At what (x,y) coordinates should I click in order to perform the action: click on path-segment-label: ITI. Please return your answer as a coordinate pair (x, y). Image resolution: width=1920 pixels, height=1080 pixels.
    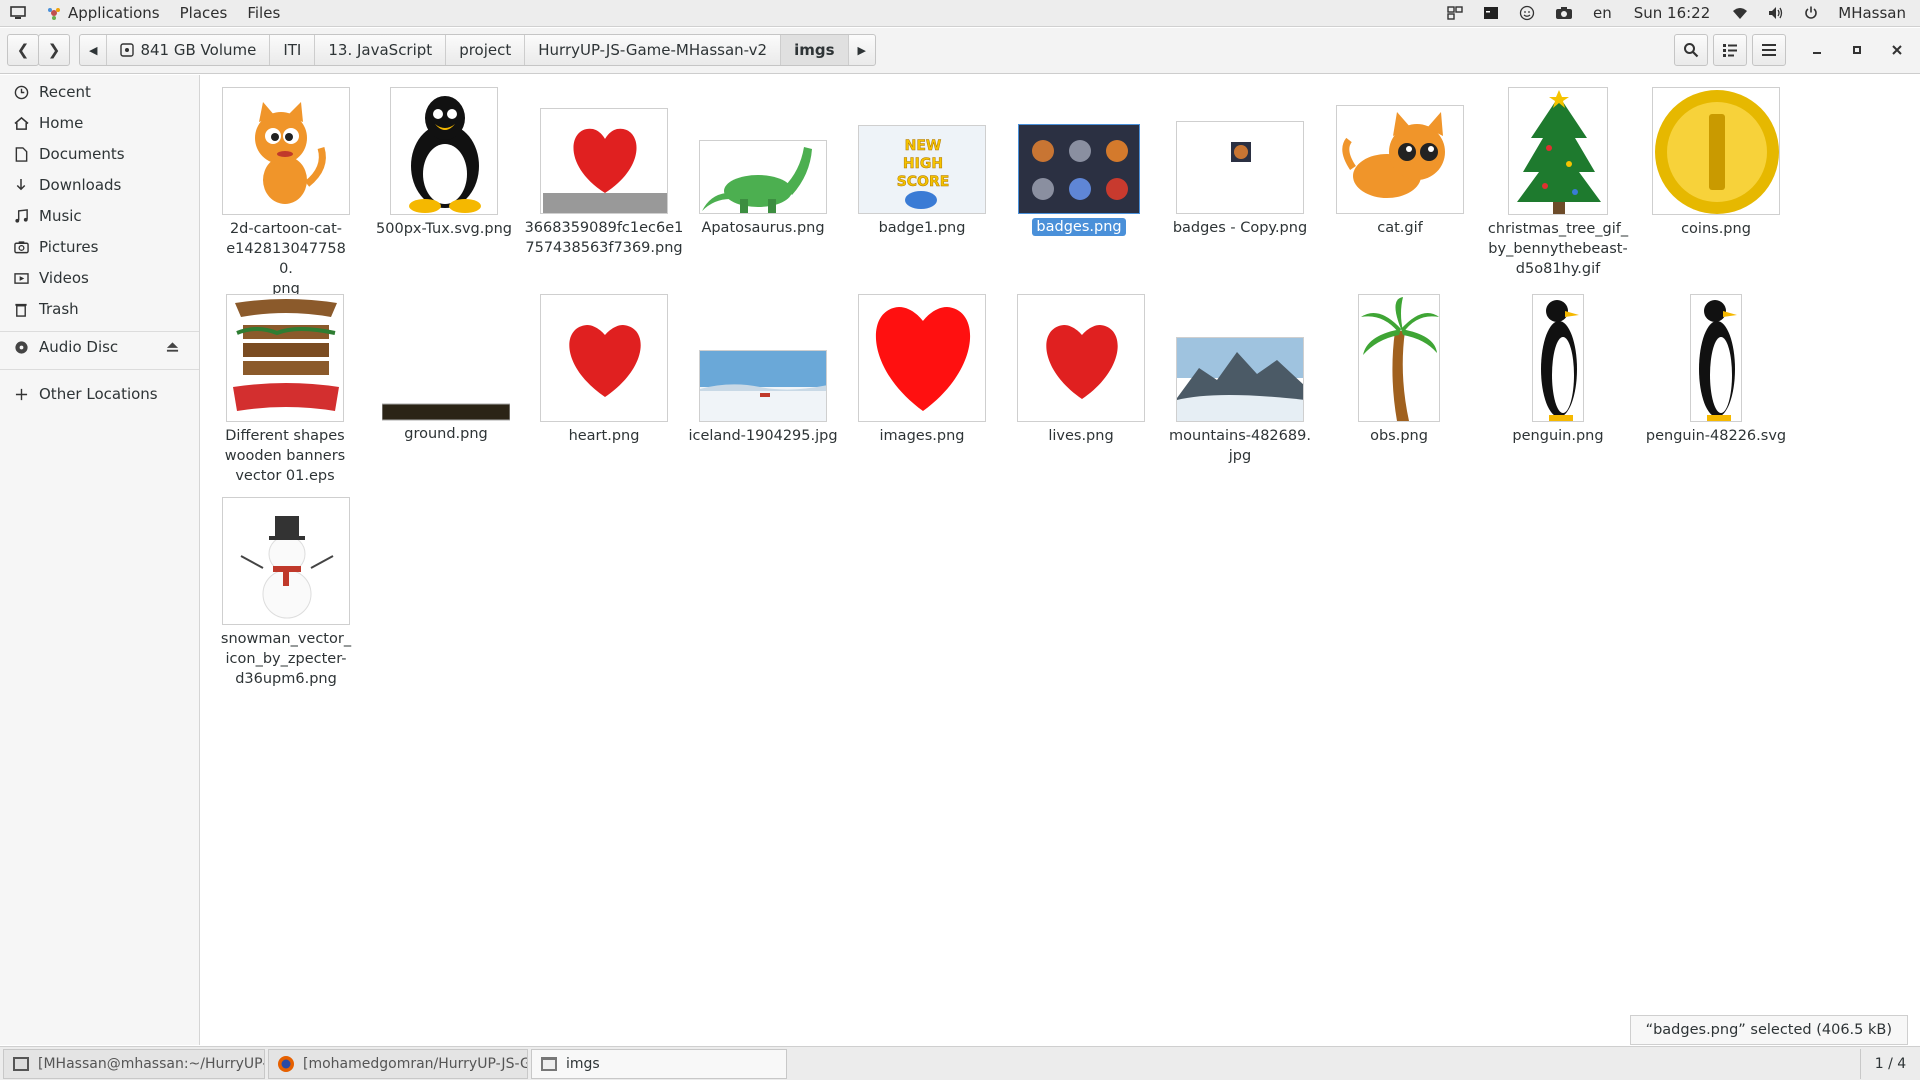
    Looking at the image, I should click on (292, 50).